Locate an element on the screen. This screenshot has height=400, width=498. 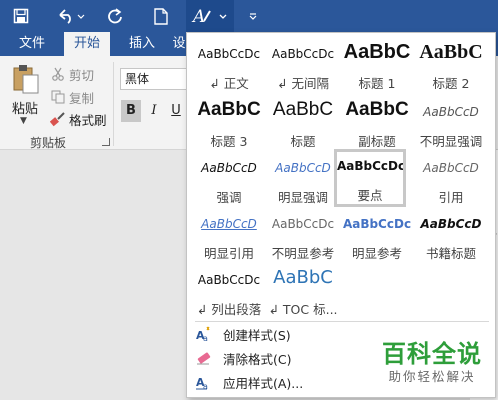
style-name: ↲ 无间隔 is located at coordinates (303, 83).